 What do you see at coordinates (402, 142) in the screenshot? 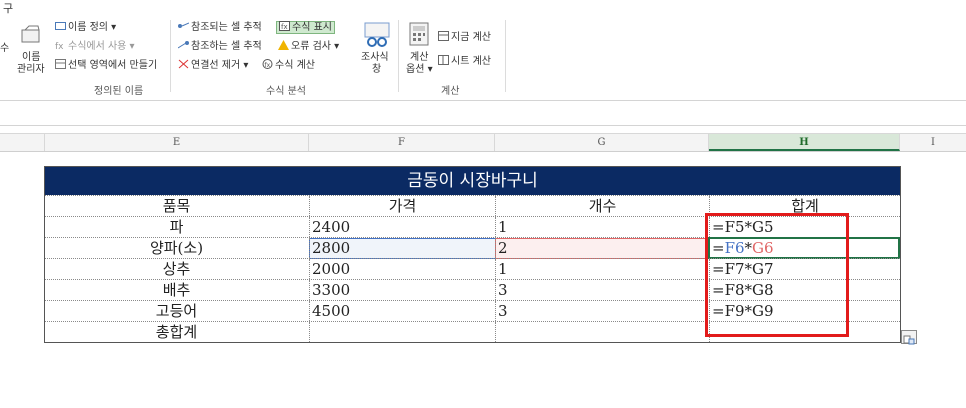
I see `column-header-f: F` at bounding box center [402, 142].